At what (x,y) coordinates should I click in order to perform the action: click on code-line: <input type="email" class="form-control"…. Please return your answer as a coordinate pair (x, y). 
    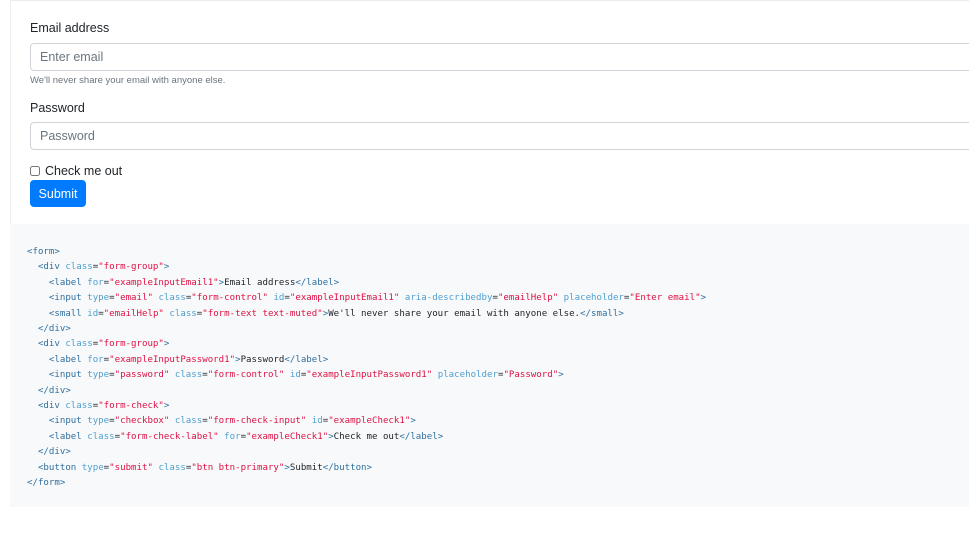
    Looking at the image, I should click on (366, 298).